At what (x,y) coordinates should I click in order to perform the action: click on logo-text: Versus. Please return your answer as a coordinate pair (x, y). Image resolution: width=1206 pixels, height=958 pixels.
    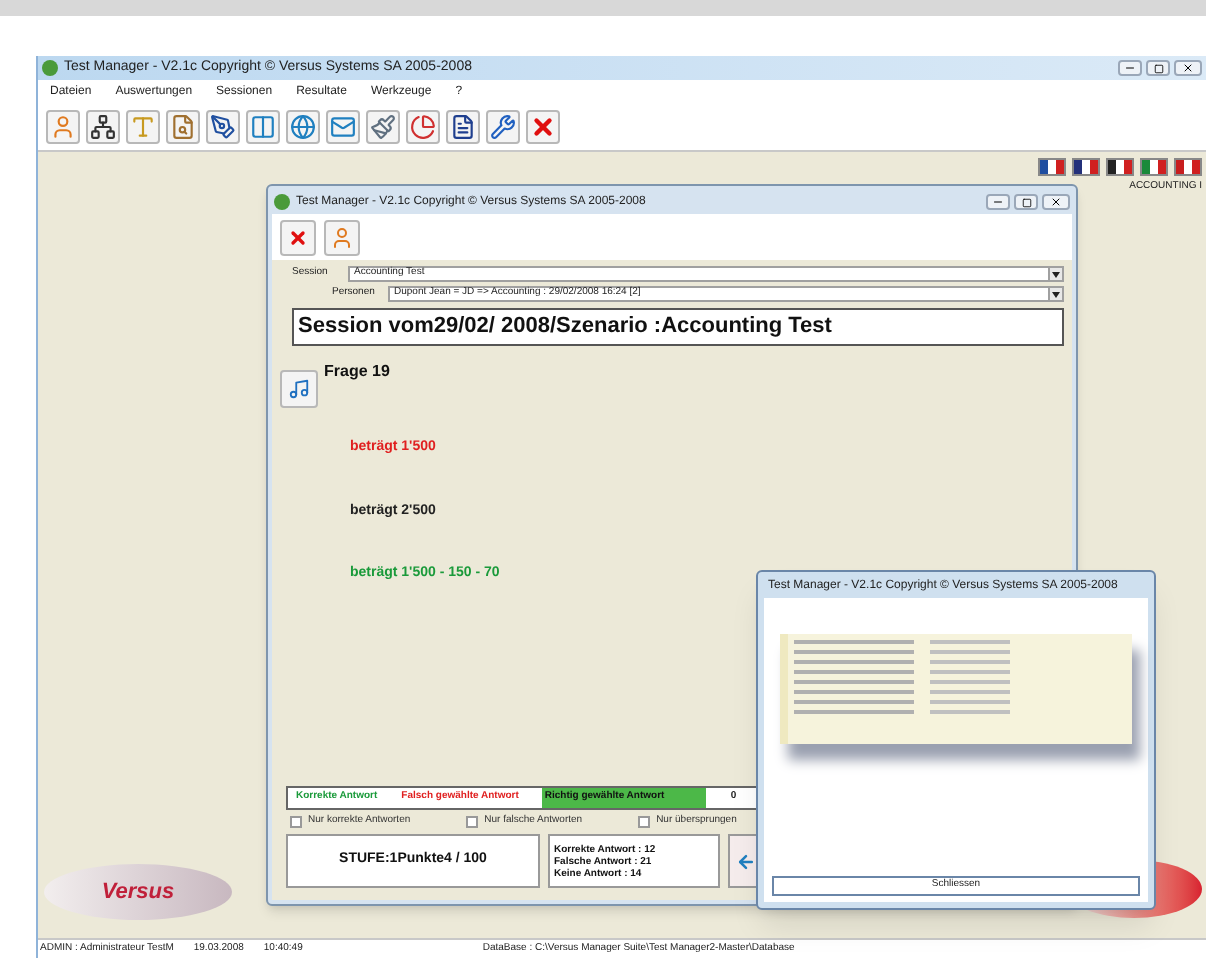
    Looking at the image, I should click on (138, 892).